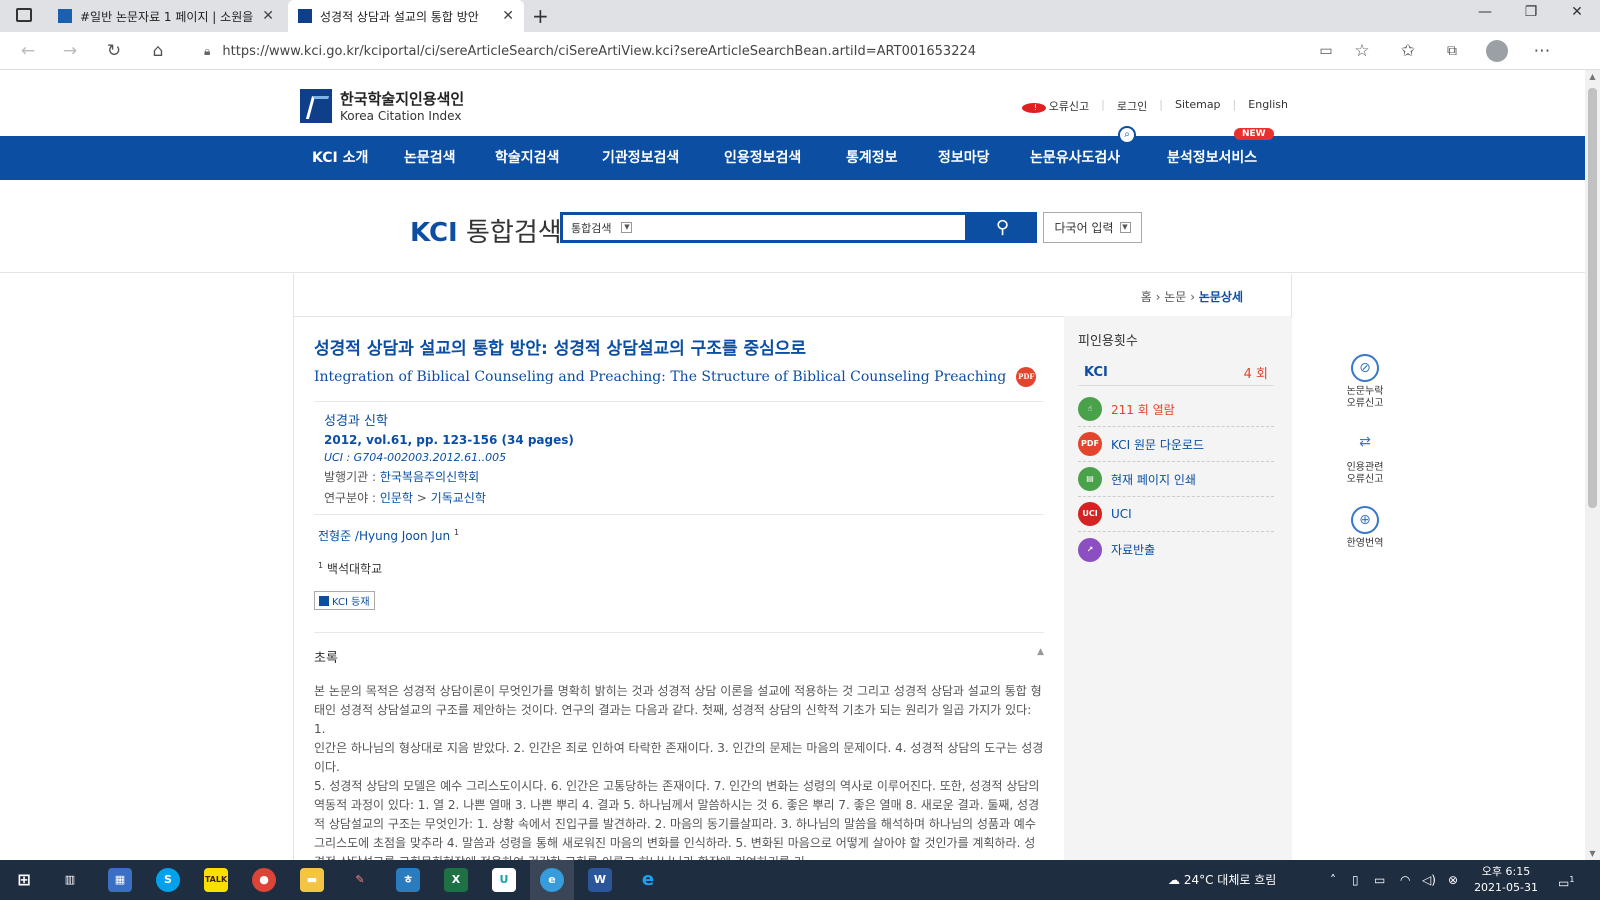 The width and height of the screenshot is (1600, 900). Describe the element at coordinates (70, 880) in the screenshot. I see `task-view-icon: ▥` at that location.